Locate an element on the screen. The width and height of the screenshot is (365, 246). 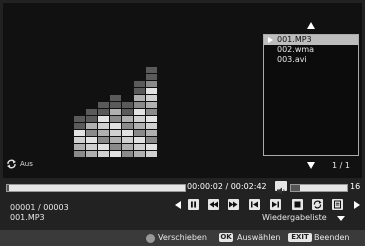
volume-value: 16 is located at coordinates (355, 186).